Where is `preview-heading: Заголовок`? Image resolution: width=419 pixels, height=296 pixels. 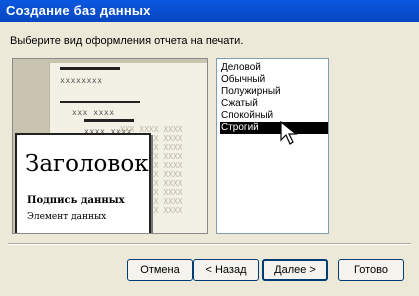 preview-heading: Заголовок is located at coordinates (87, 164).